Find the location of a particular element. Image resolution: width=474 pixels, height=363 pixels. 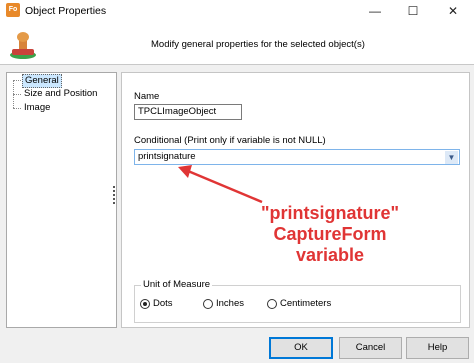

maximize-icon: ☐ is located at coordinates (413, 12).